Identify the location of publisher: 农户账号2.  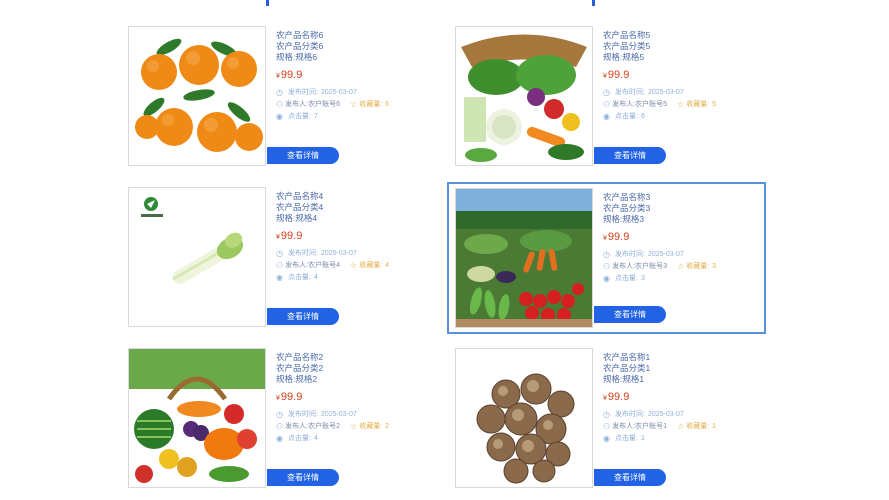
(324, 426).